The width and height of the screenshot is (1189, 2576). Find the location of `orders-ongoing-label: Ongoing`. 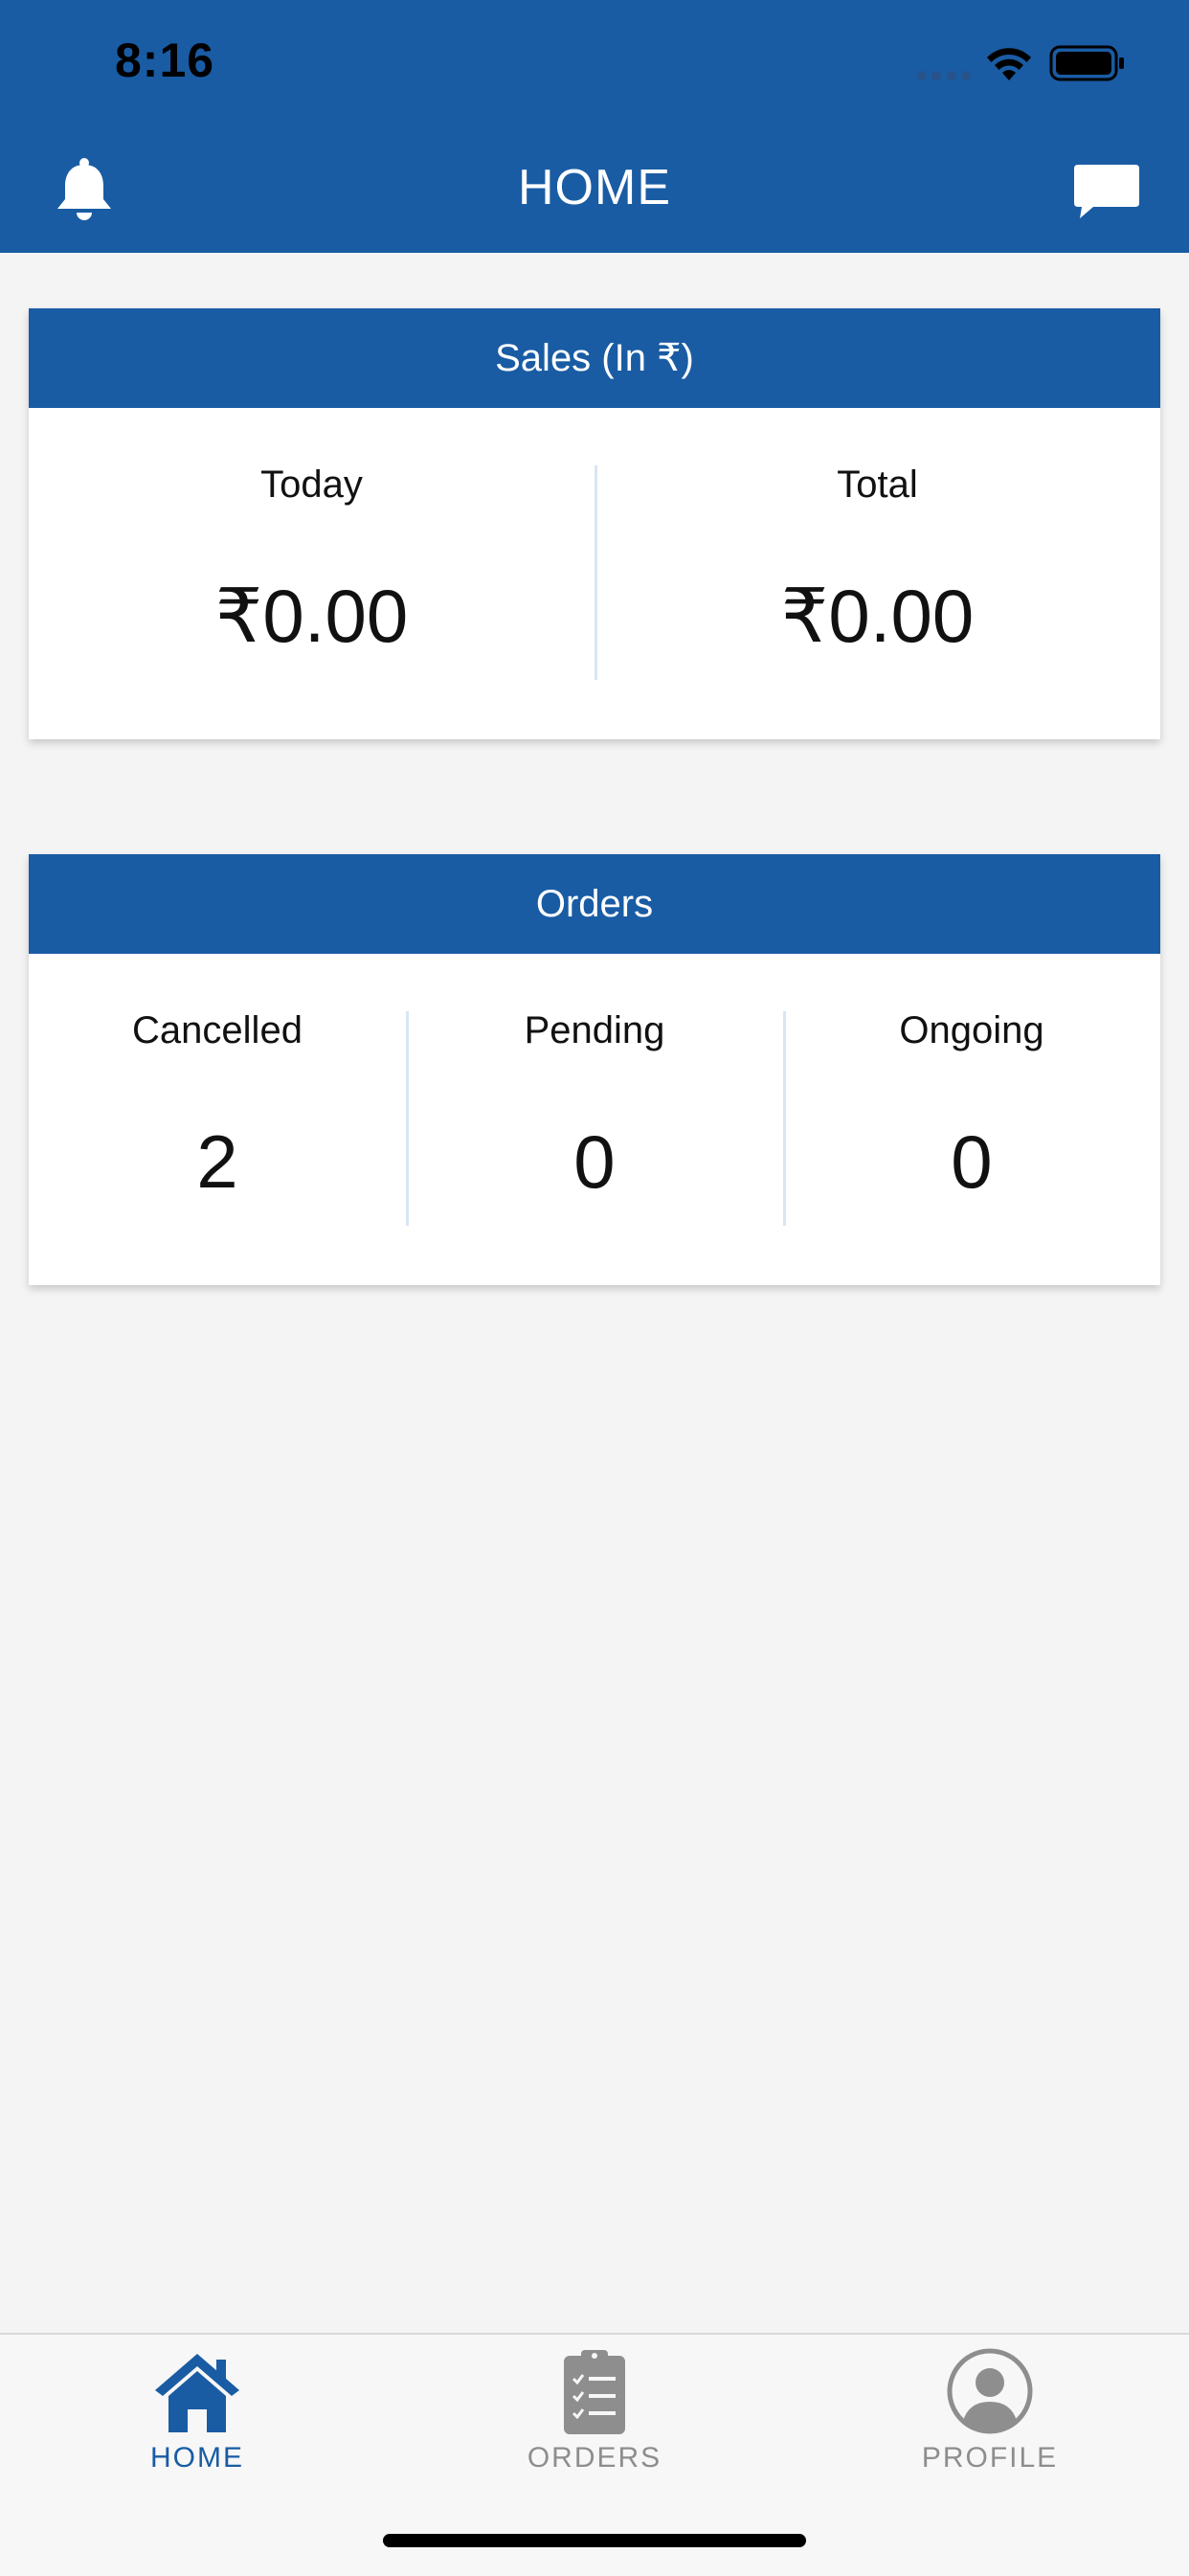

orders-ongoing-label: Ongoing is located at coordinates (971, 1030).